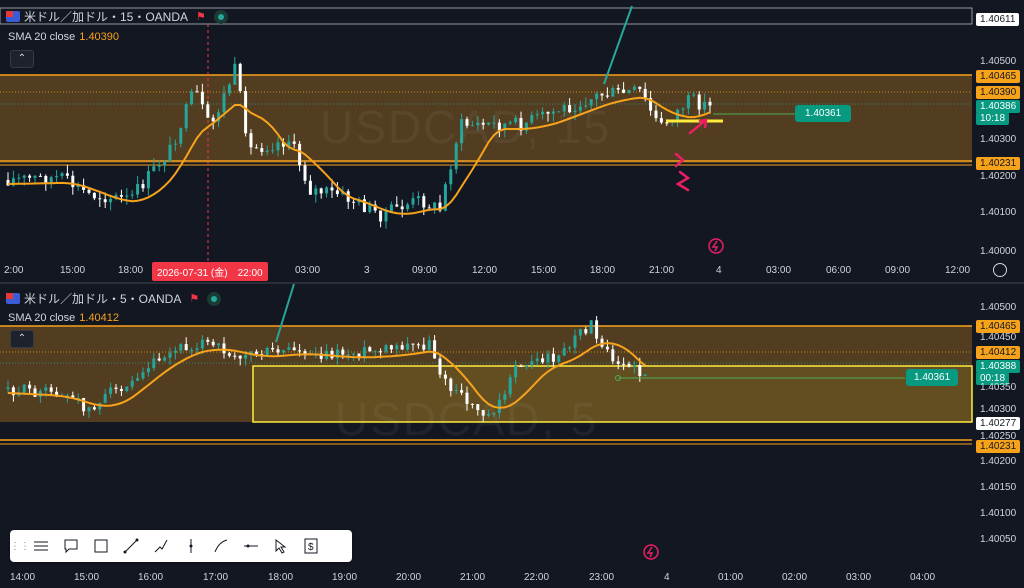 This screenshot has height=588, width=1024. Describe the element at coordinates (22, 59) in the screenshot. I see `top-collapse-button: ⌃` at that location.